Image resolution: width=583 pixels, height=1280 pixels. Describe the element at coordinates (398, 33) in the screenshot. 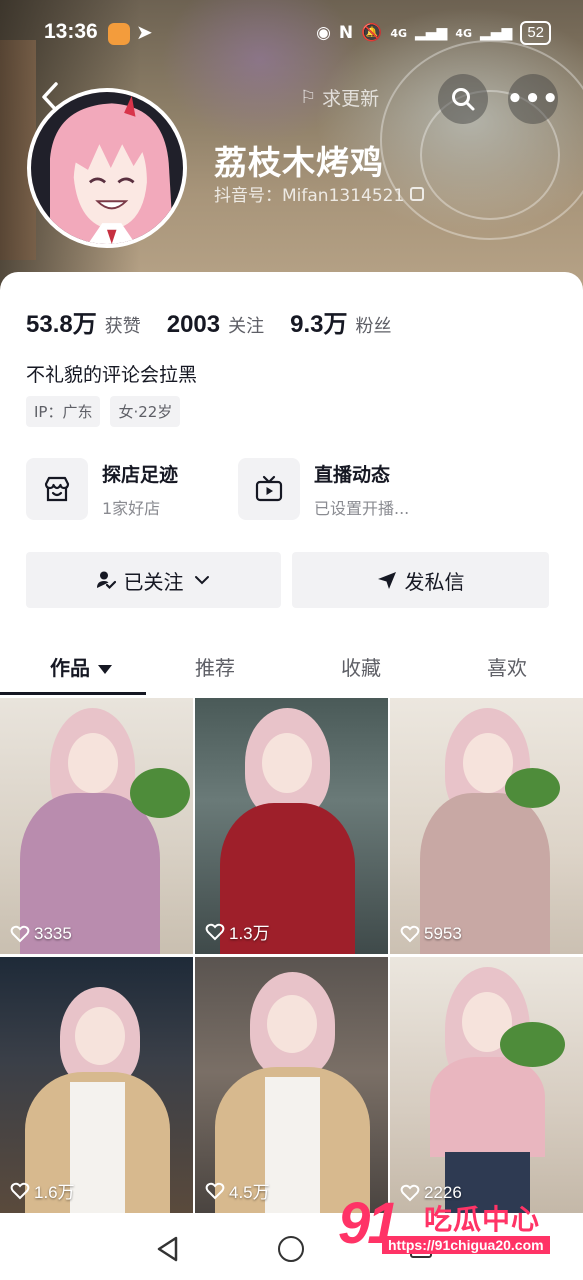

I see `network-label-1: 4G` at that location.